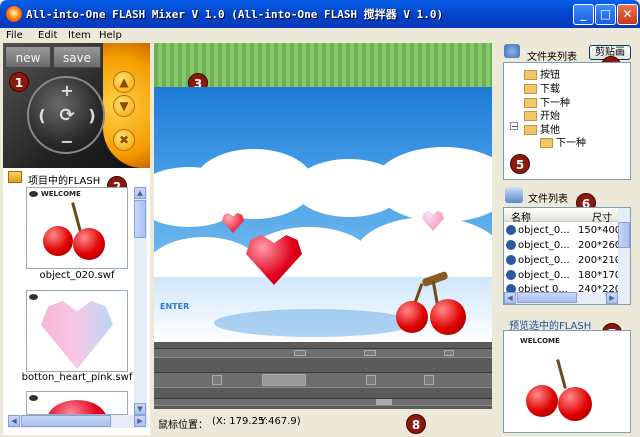  What do you see at coordinates (77, 275) in the screenshot?
I see `flash-thumb-1-name: object_020.swf` at bounding box center [77, 275].